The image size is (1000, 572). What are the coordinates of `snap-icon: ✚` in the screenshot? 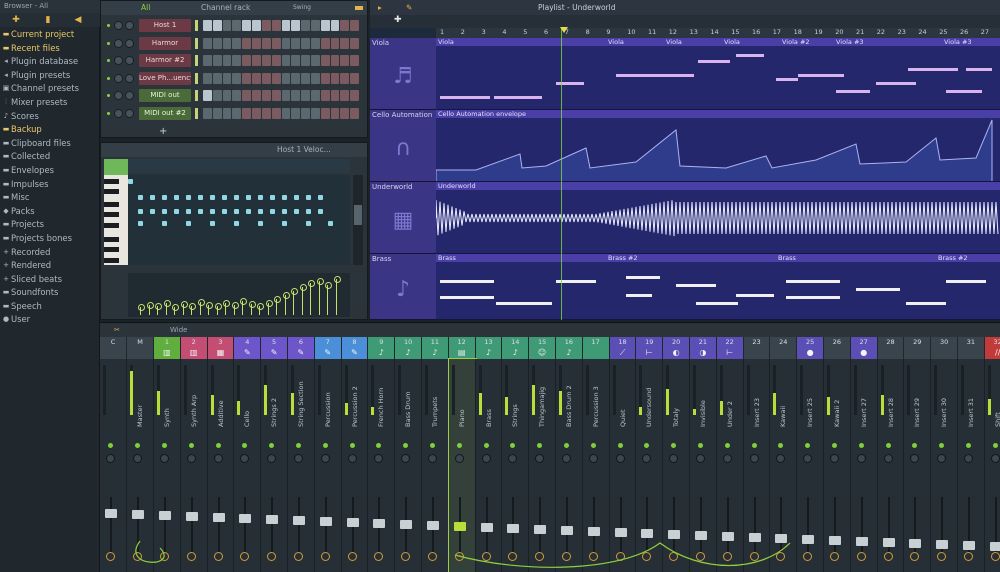 It's located at (398, 20).